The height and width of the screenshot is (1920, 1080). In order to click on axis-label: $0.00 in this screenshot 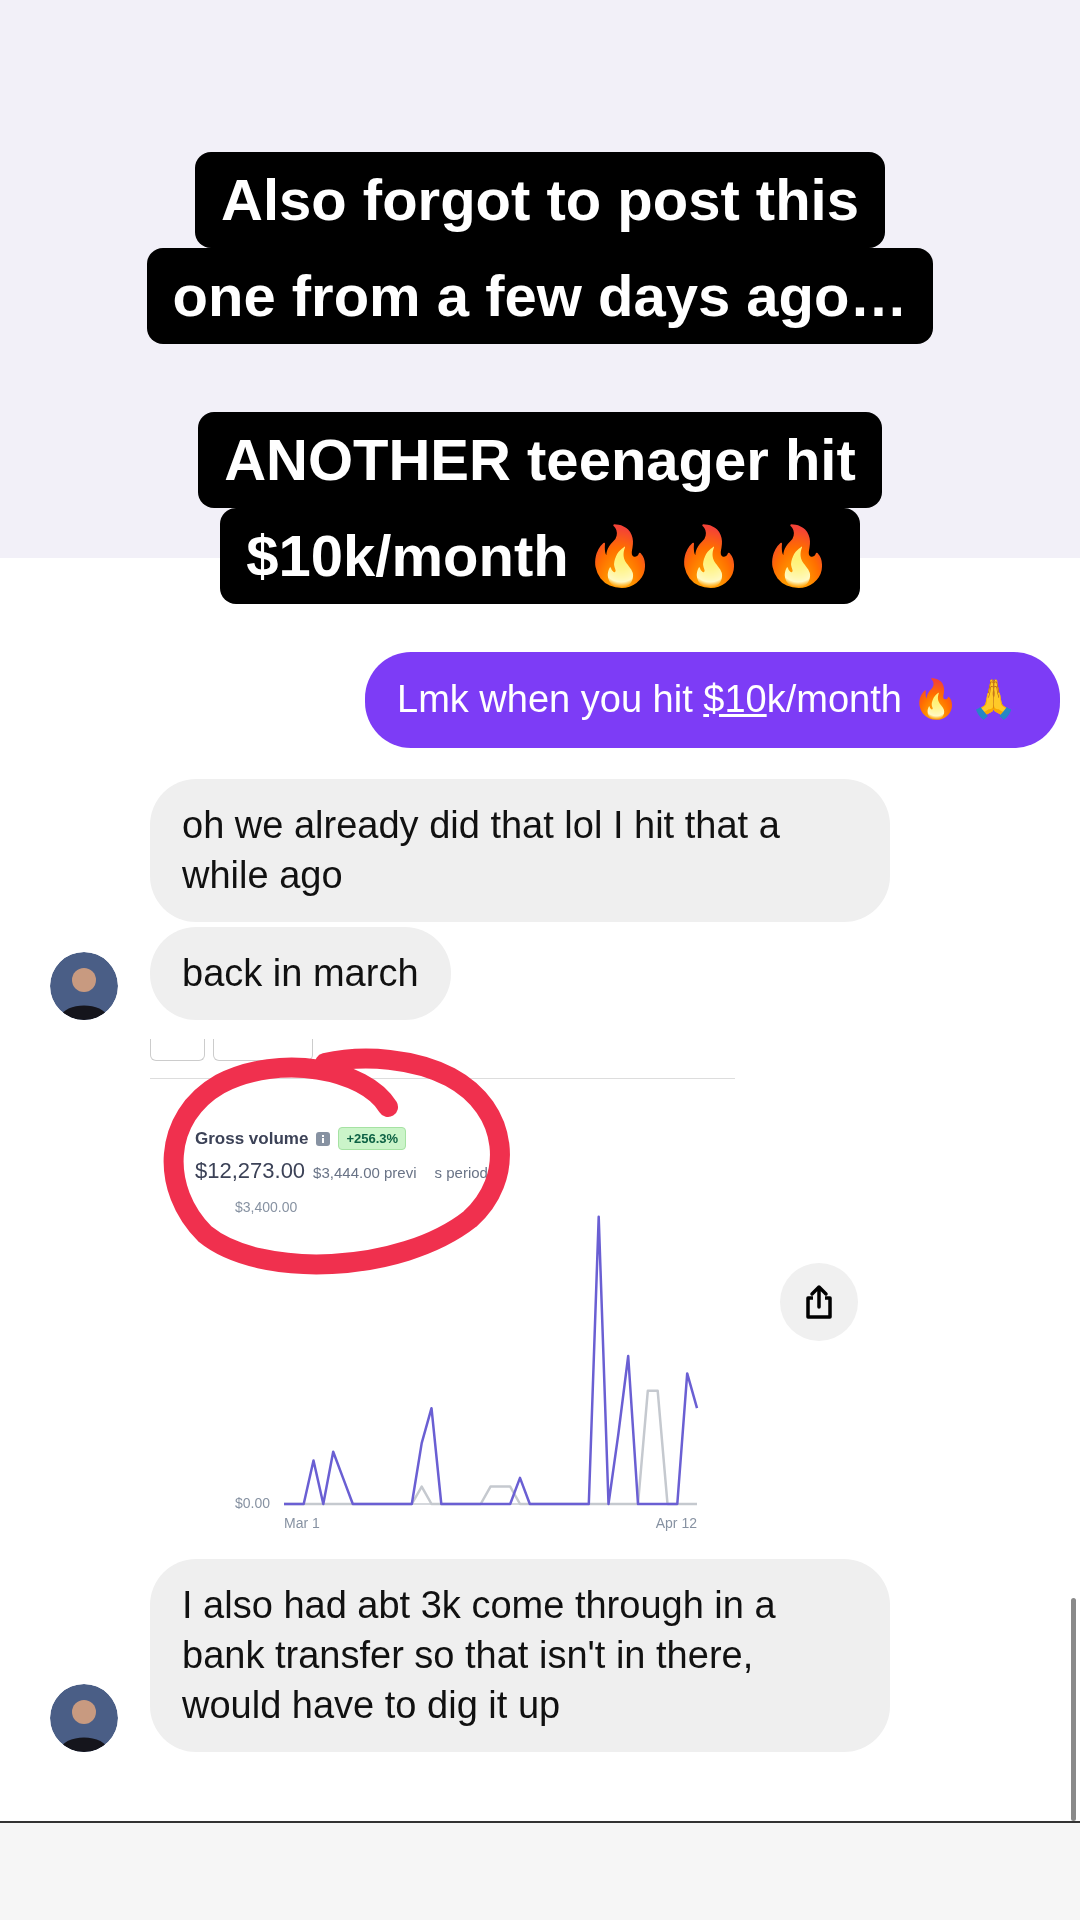, I will do `click(253, 1502)`.